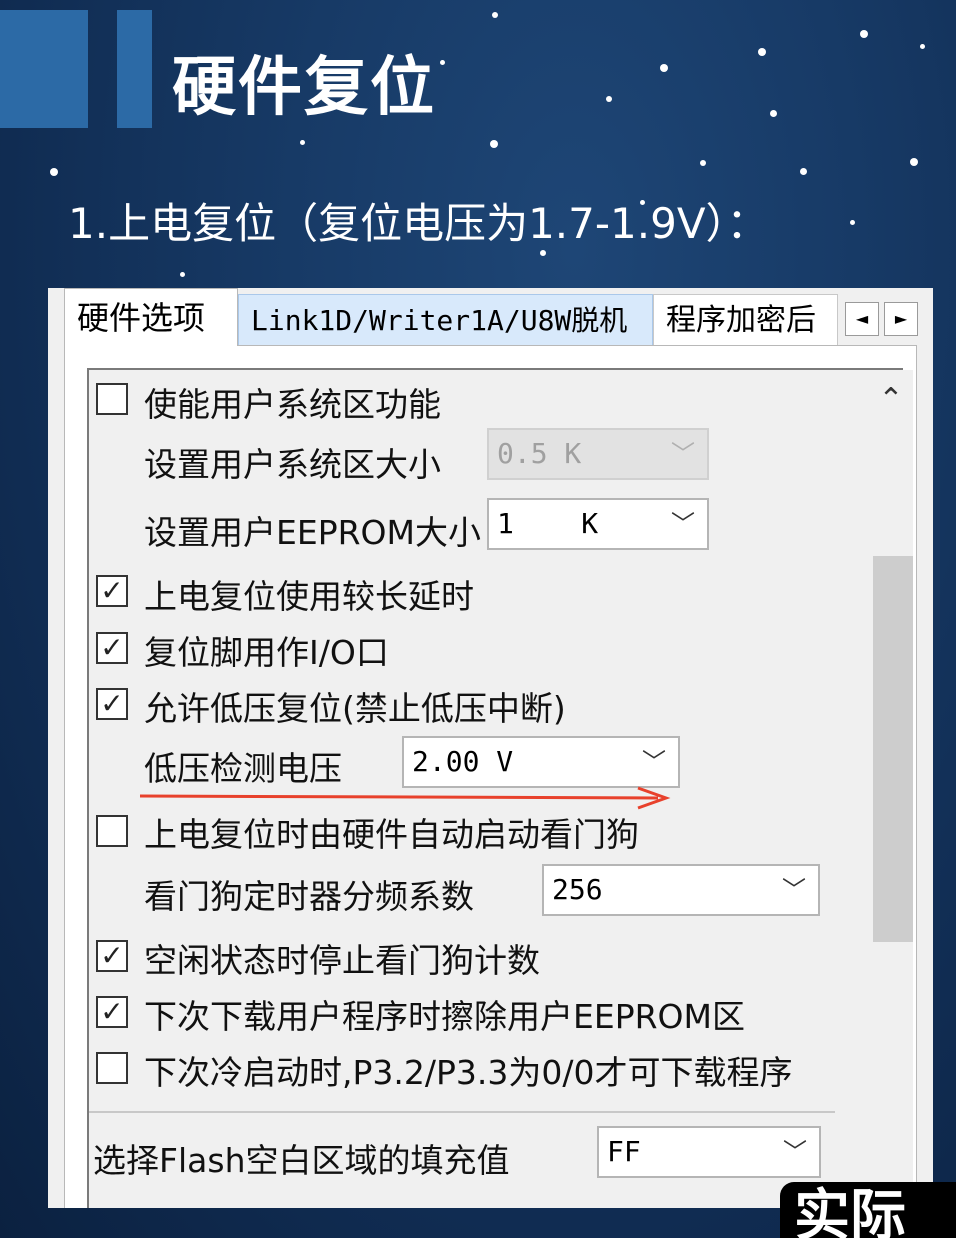 Image resolution: width=956 pixels, height=1238 pixels. I want to click on select-value: 256, so click(577, 889).